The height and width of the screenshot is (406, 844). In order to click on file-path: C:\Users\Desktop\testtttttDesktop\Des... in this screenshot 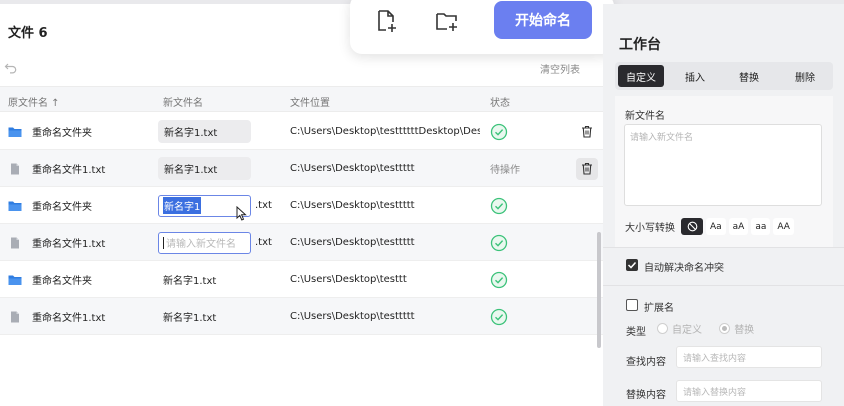, I will do `click(385, 131)`.